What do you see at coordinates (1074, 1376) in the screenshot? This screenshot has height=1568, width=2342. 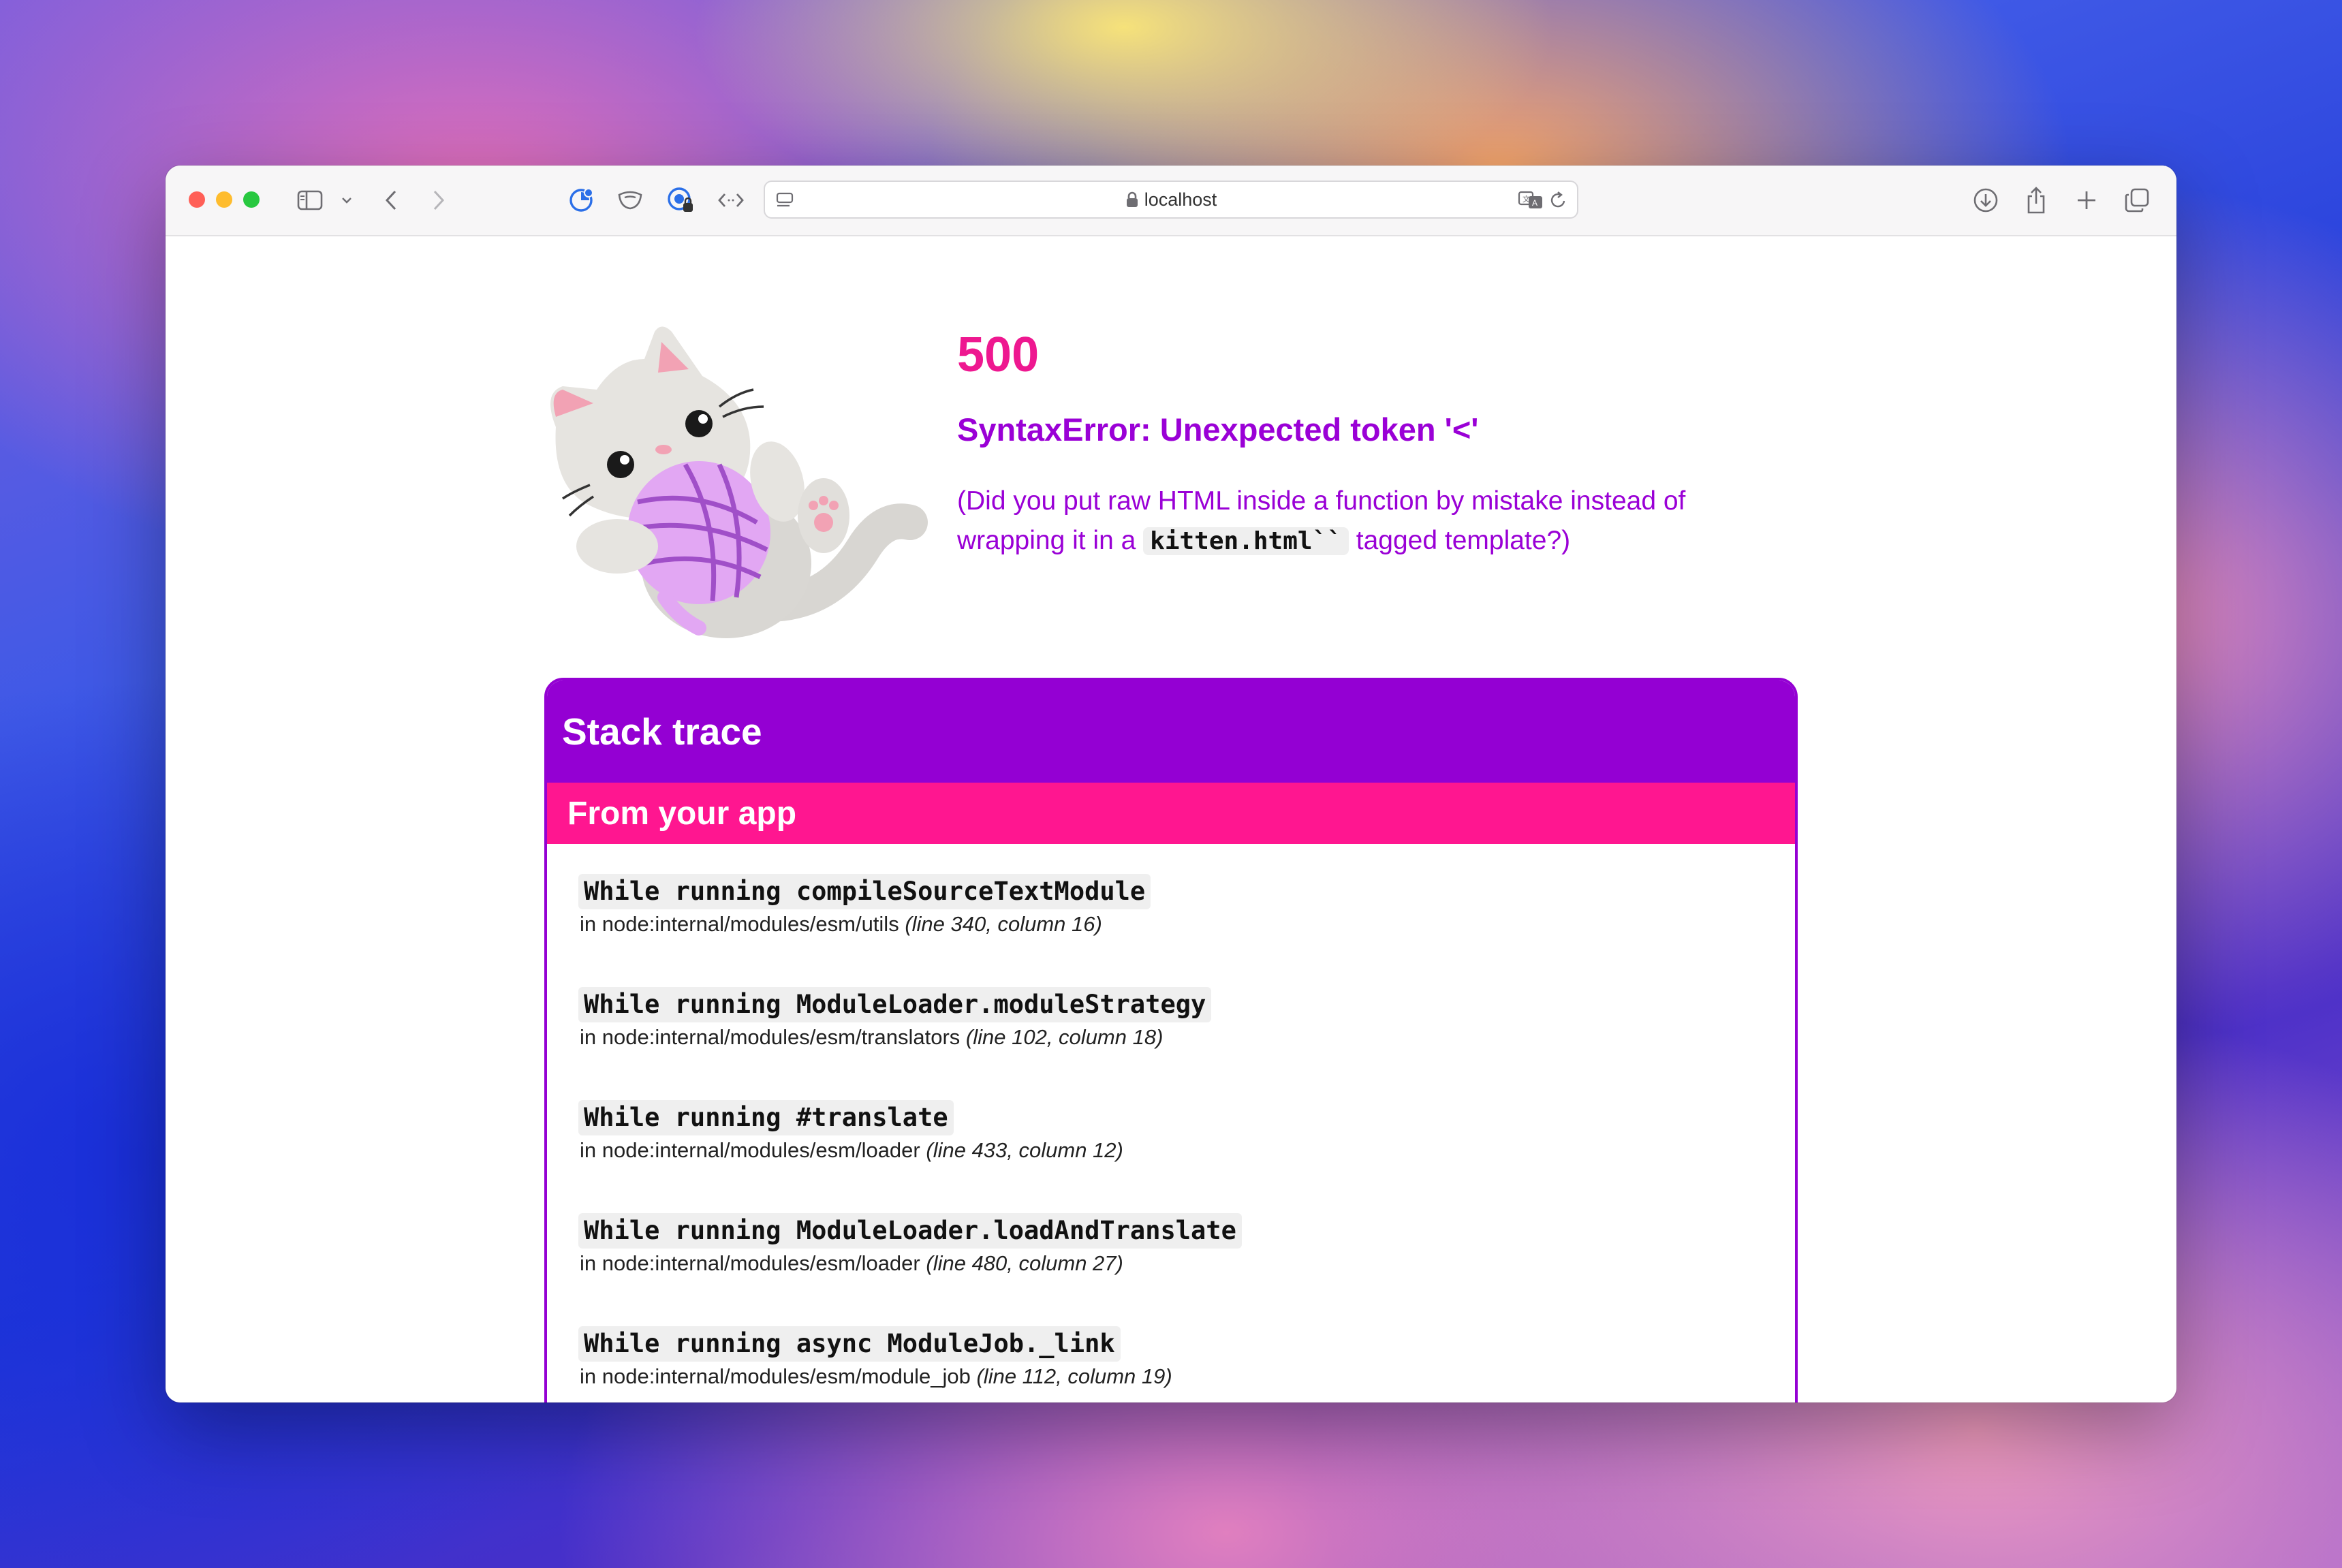 I see `stack-frame-position: (line 112, column 19)` at bounding box center [1074, 1376].